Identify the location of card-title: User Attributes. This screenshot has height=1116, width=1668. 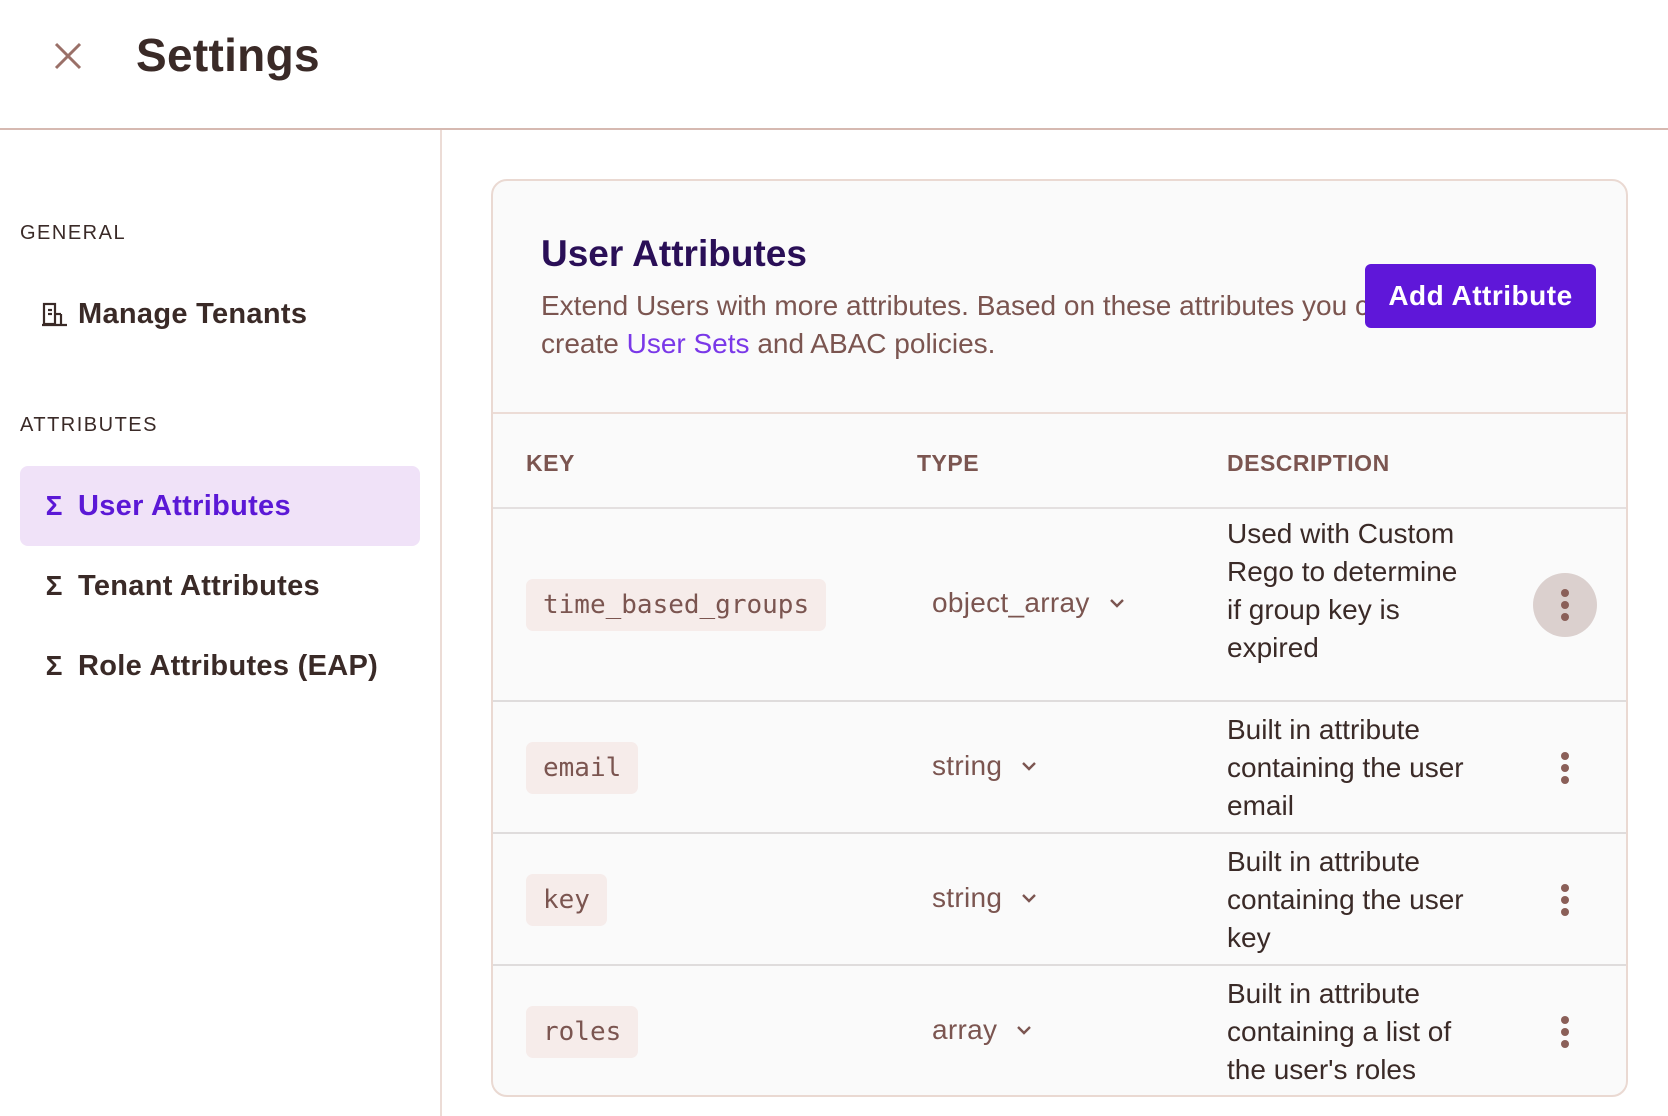
(674, 253).